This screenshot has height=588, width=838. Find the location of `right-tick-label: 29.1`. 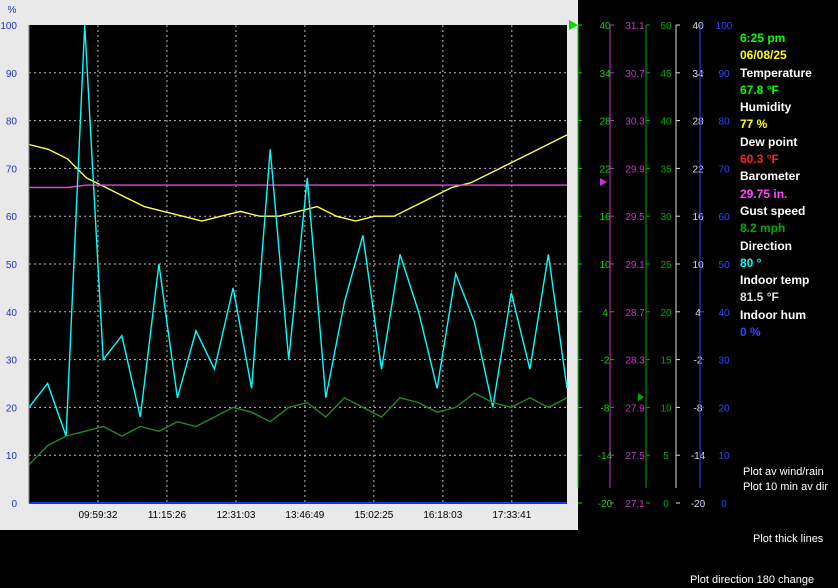

right-tick-label: 29.1 is located at coordinates (635, 265).